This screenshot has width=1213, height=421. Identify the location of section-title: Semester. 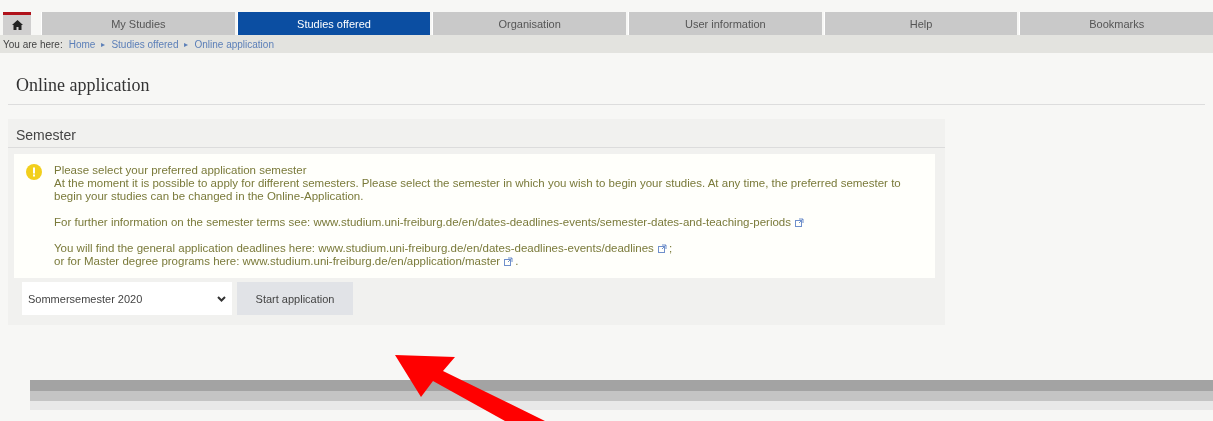
(476, 133).